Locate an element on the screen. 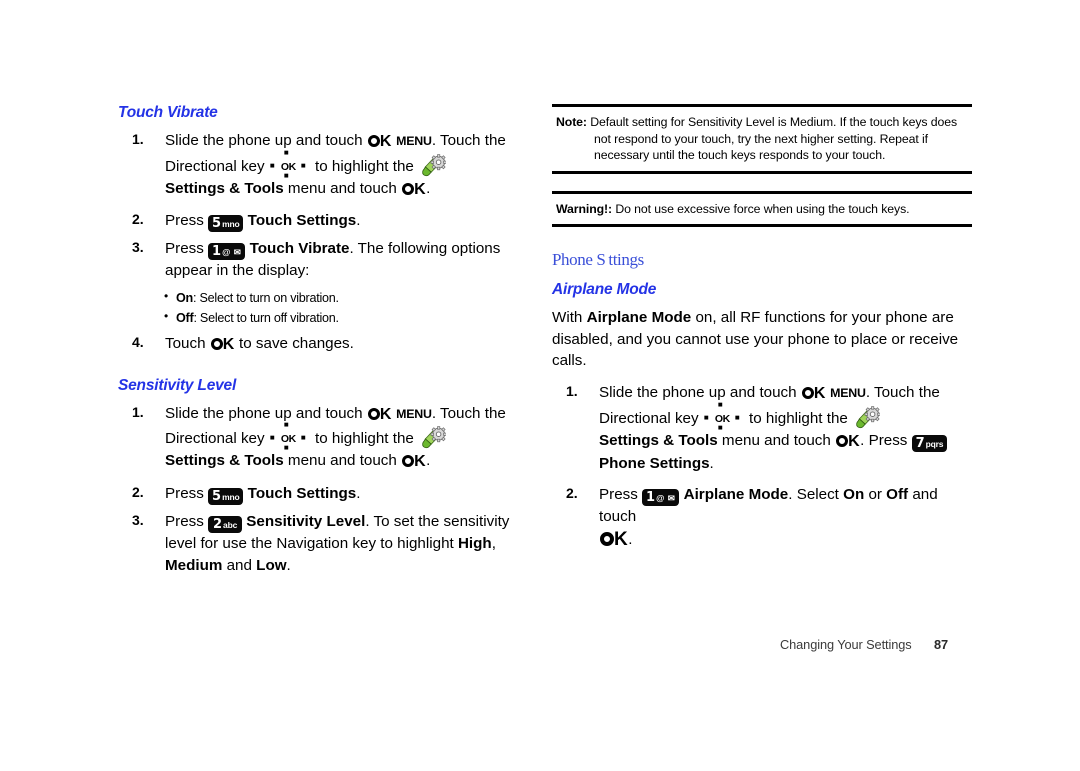 The width and height of the screenshot is (1080, 771). step-mid: . Select is located at coordinates (816, 494).